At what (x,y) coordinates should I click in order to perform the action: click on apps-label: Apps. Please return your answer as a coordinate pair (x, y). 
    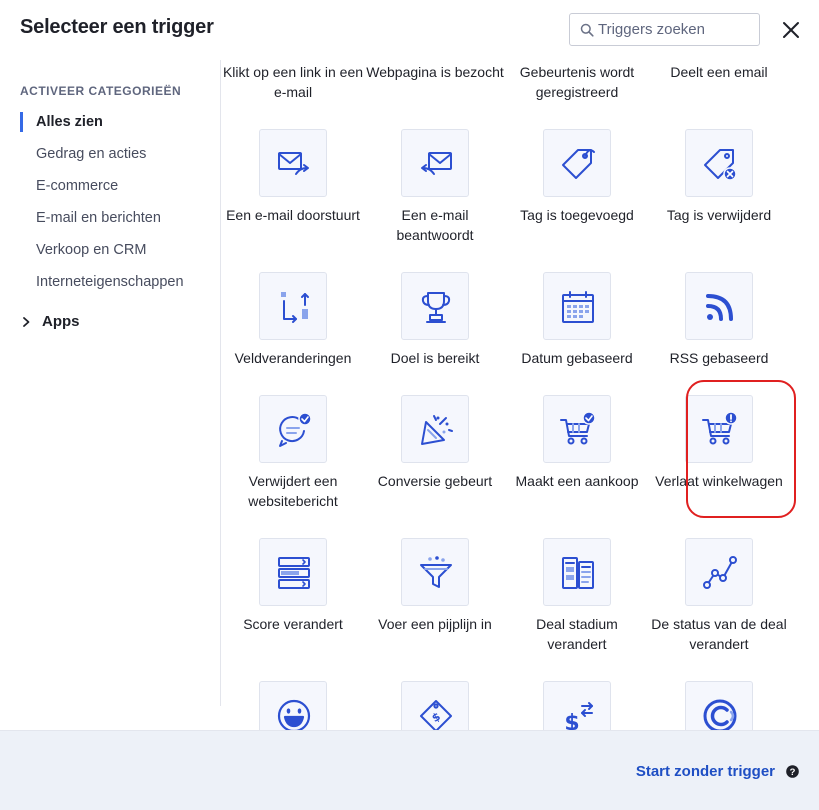
    Looking at the image, I should click on (61, 321).